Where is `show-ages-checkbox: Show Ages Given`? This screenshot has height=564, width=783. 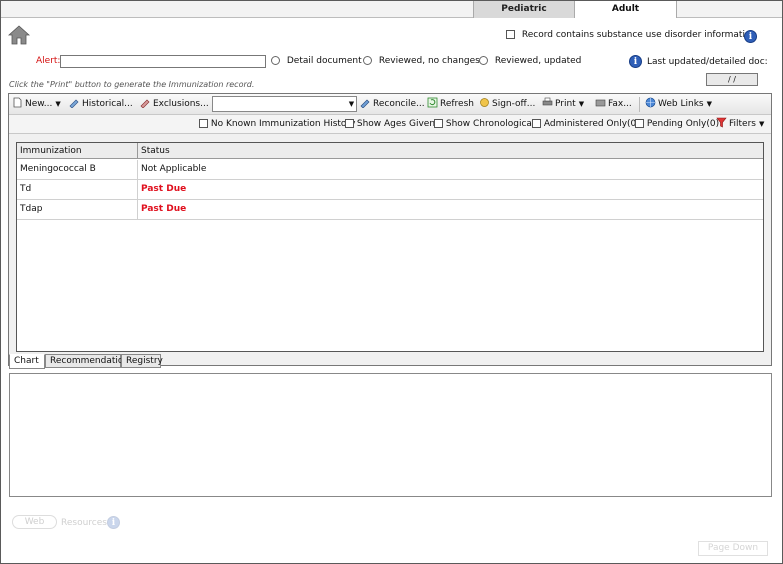 show-ages-checkbox: Show Ages Given is located at coordinates (390, 124).